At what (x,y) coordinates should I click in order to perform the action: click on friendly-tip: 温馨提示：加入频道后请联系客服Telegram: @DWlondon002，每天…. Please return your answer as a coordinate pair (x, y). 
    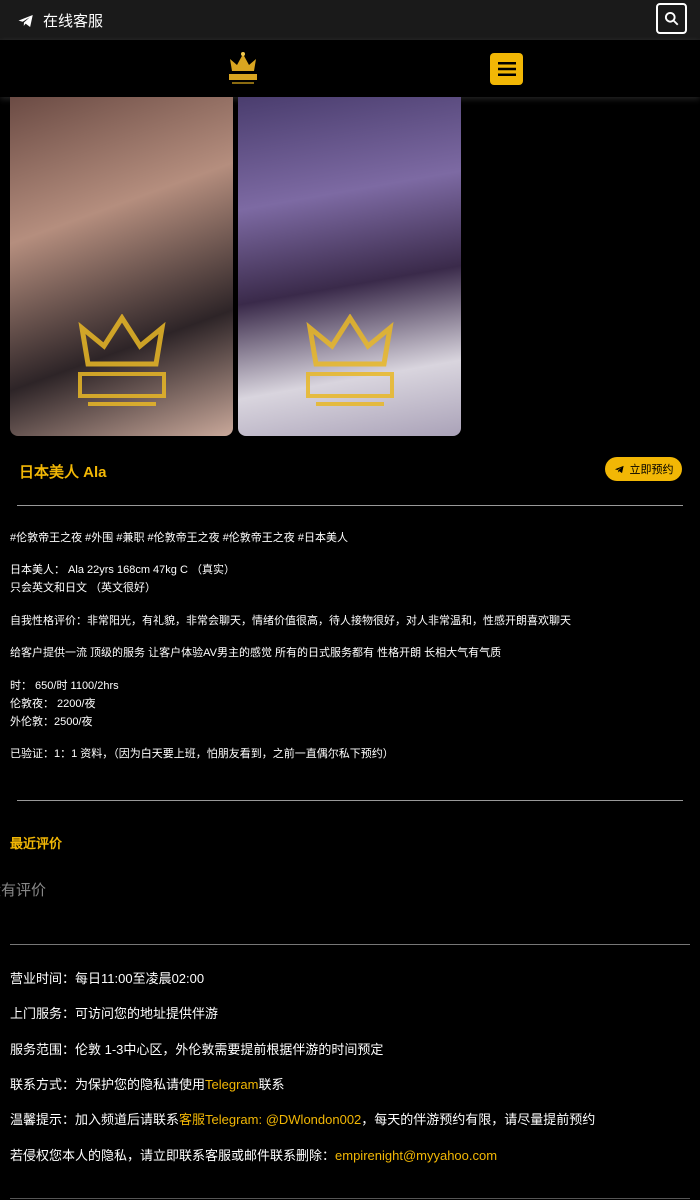
    Looking at the image, I should click on (302, 1118).